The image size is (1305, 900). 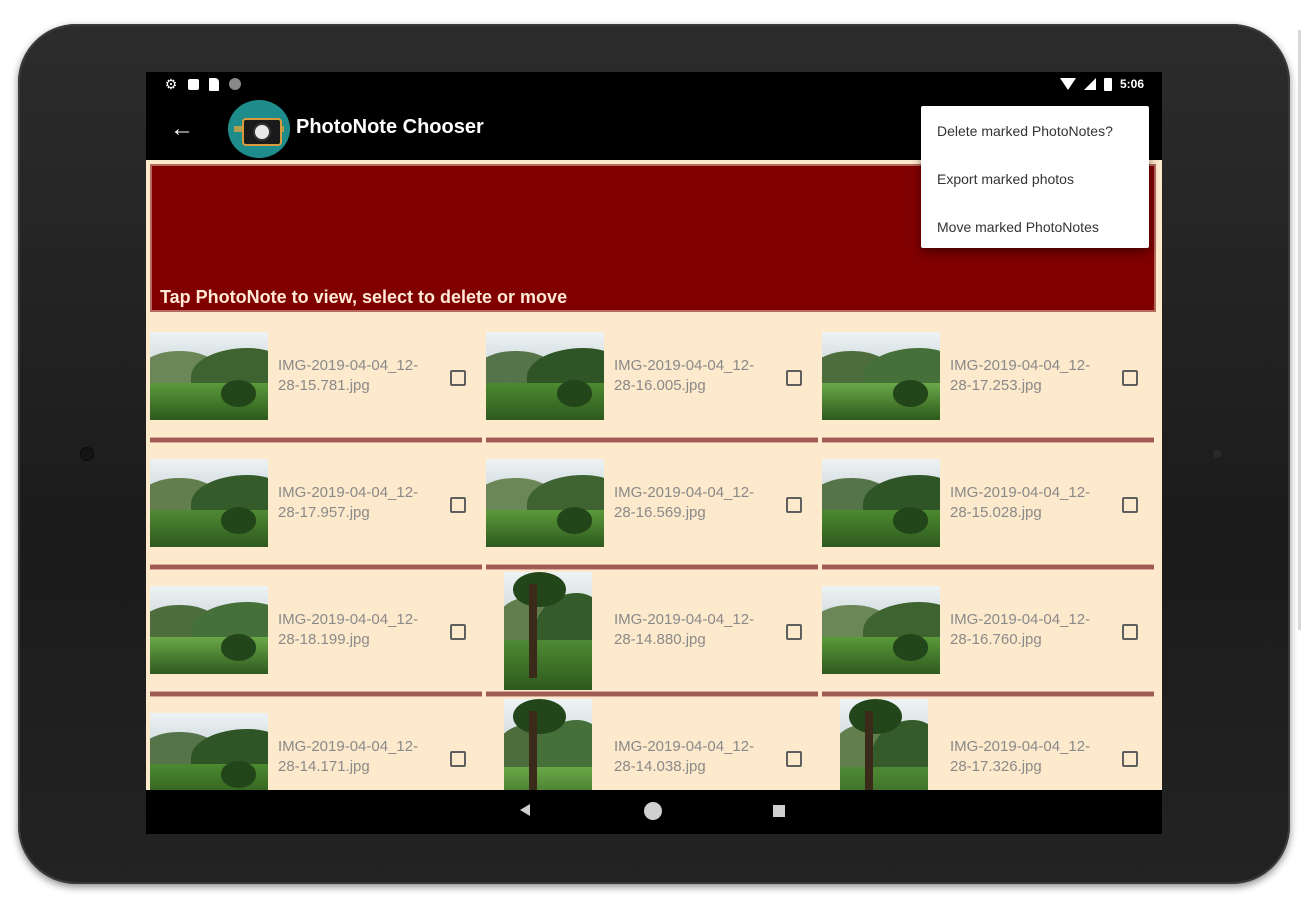 What do you see at coordinates (1217, 454) in the screenshot?
I see `sensor` at bounding box center [1217, 454].